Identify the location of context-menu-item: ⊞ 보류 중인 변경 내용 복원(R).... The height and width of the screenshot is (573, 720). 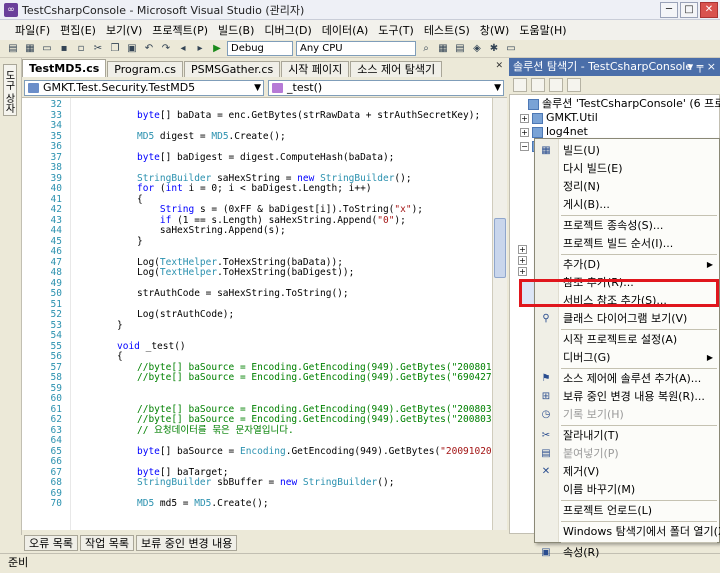
(627, 397).